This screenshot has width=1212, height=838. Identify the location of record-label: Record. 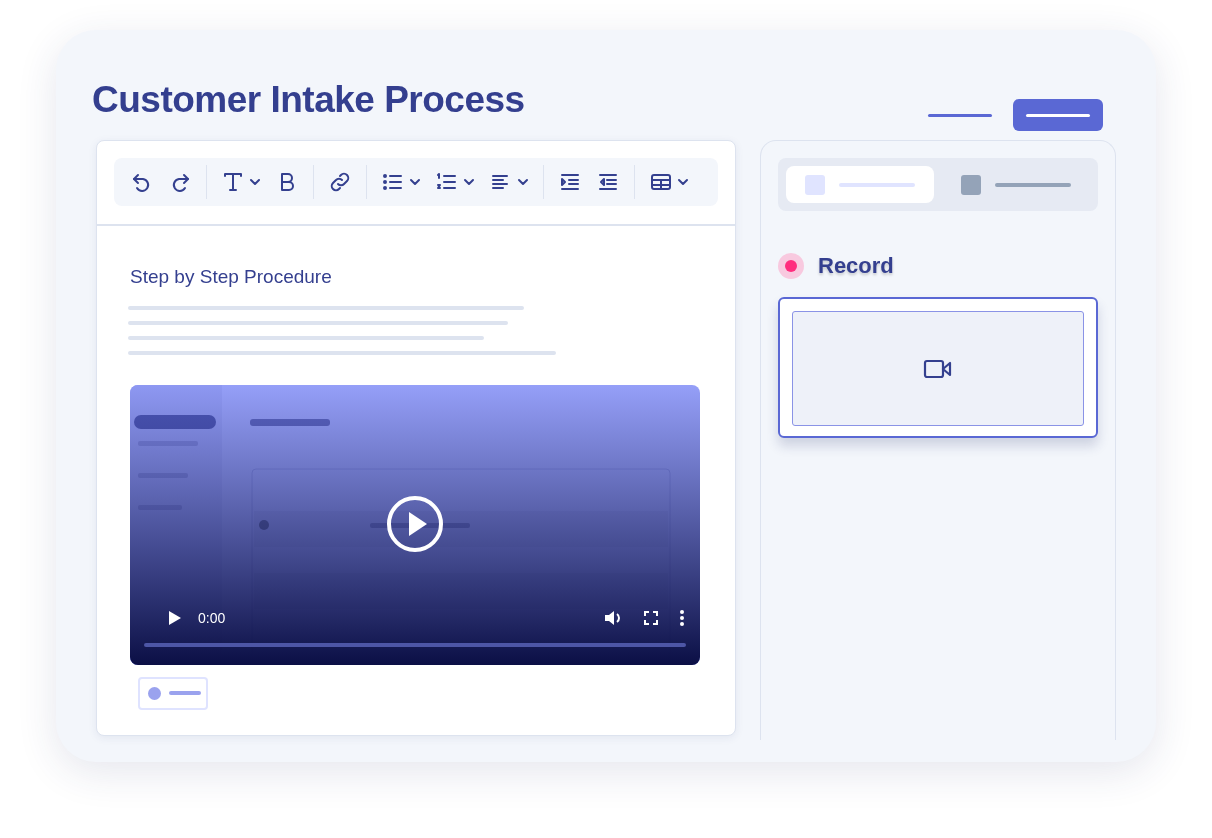
(856, 266).